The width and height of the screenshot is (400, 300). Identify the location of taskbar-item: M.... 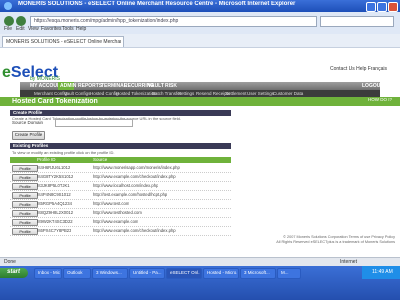
(289, 273).